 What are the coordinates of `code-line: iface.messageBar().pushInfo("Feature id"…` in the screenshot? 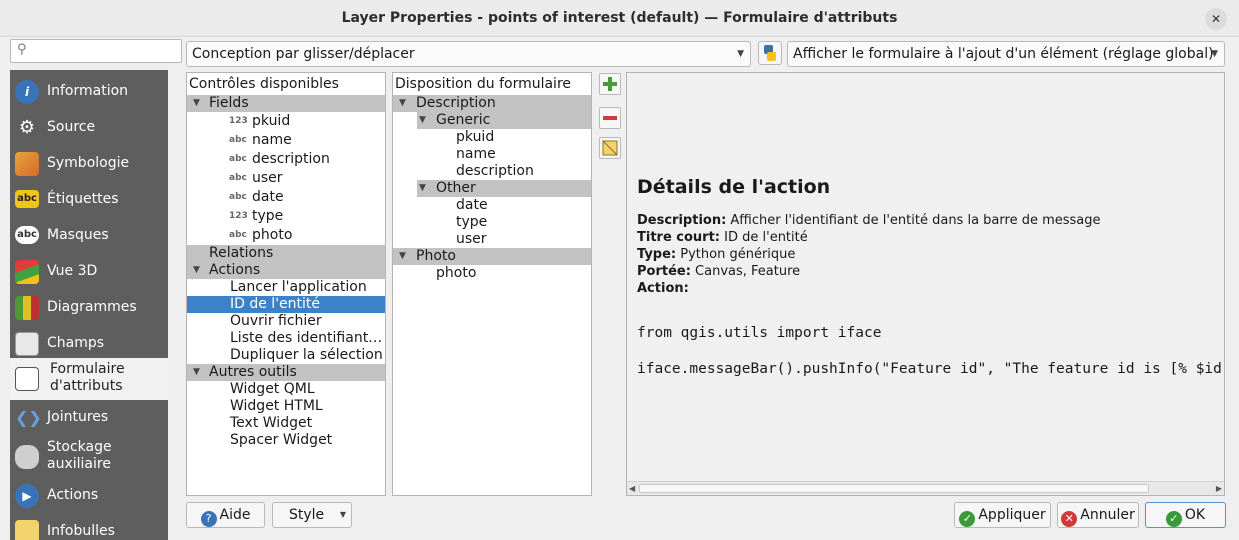 It's located at (931, 369).